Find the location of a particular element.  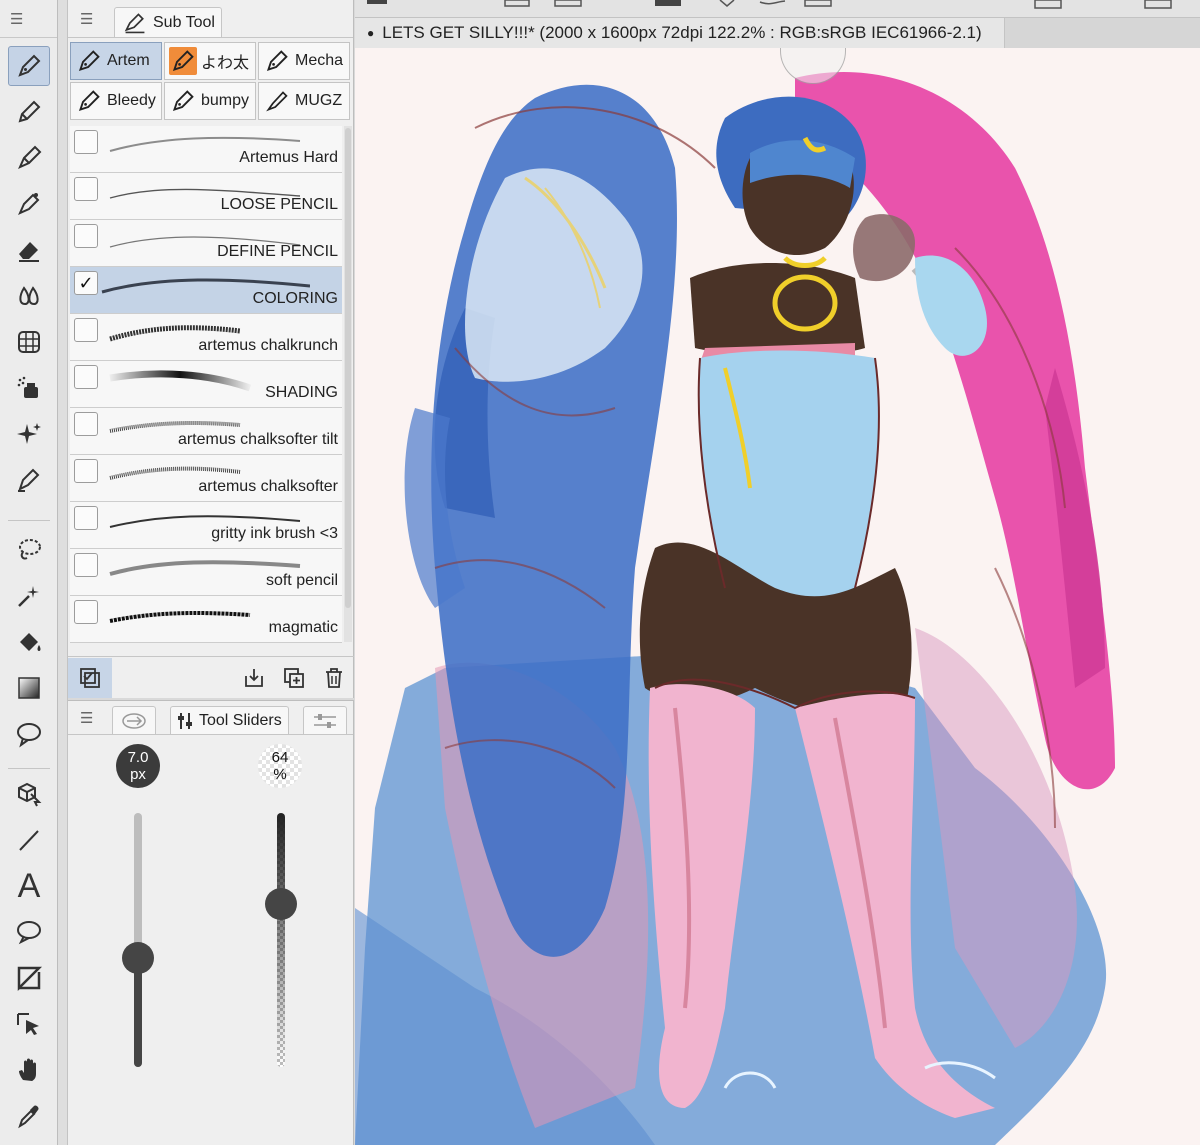

auto-select-tool is located at coordinates (29, 596).